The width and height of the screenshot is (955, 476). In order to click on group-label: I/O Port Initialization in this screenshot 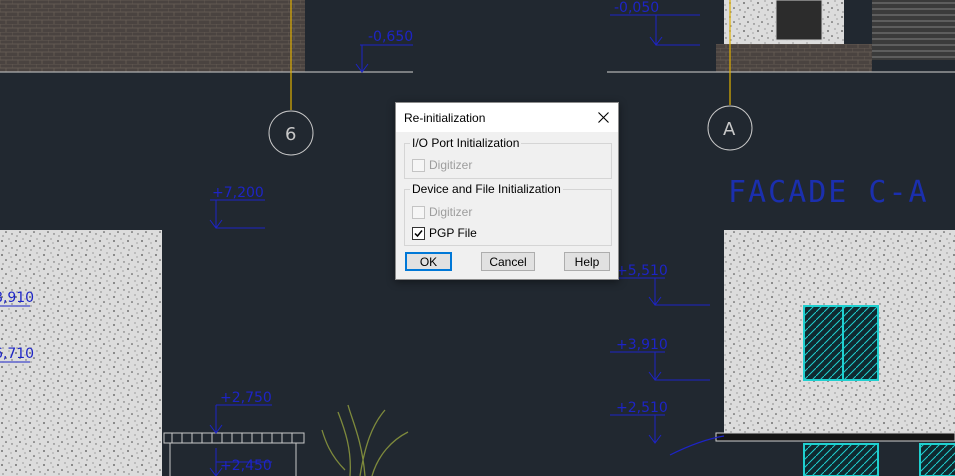, I will do `click(466, 143)`.